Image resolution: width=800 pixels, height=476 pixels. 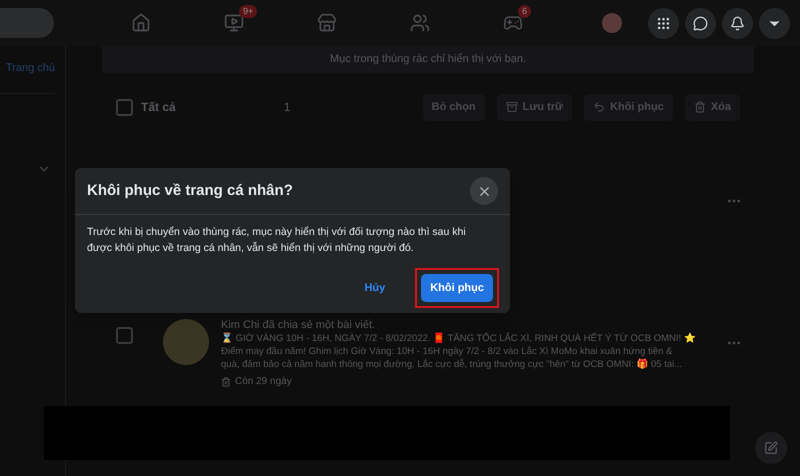 I want to click on post-title: Kim Chi đã chia sẻ một bài viết., so click(x=298, y=325).